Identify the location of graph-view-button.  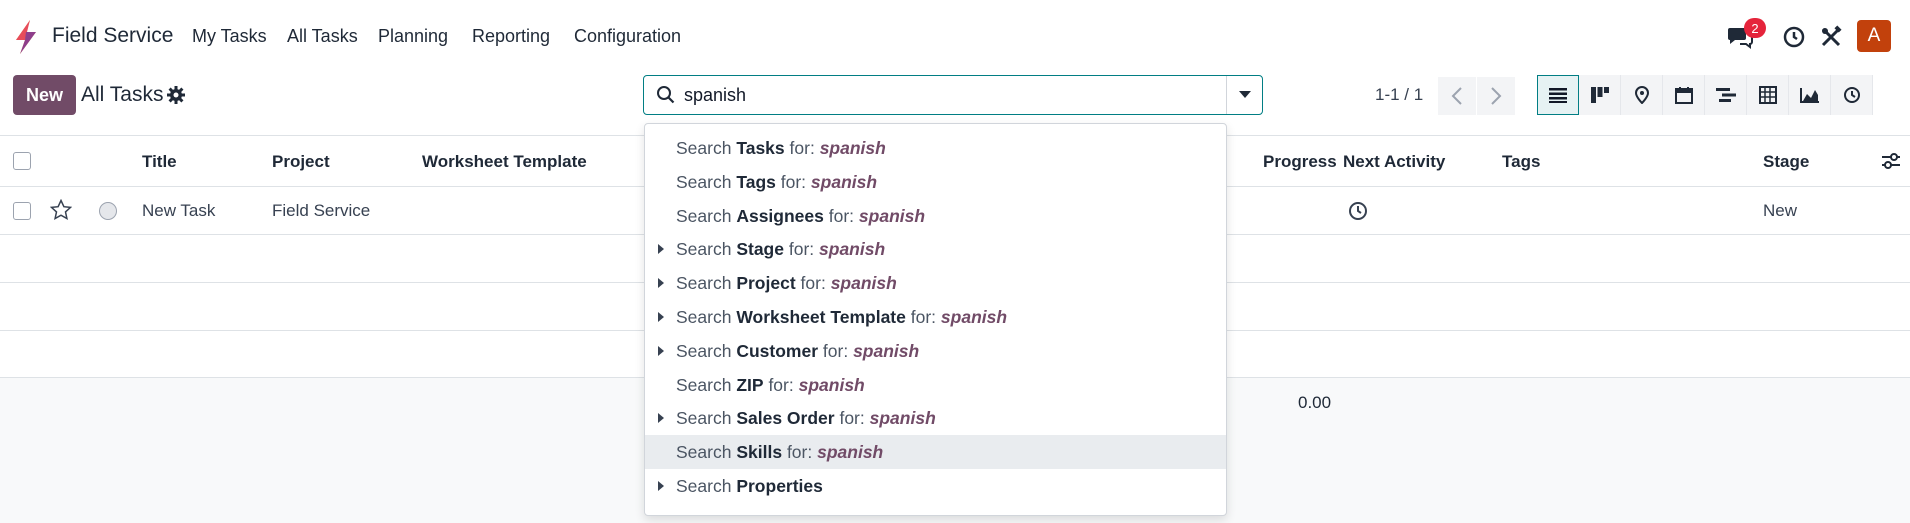
(1810, 95).